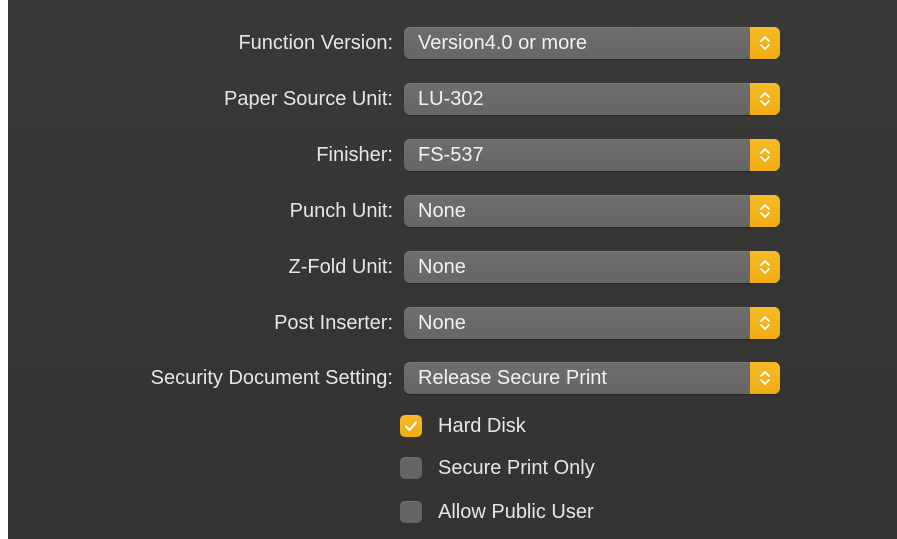 The width and height of the screenshot is (897, 539). I want to click on post-inserter-value: None, so click(442, 323).